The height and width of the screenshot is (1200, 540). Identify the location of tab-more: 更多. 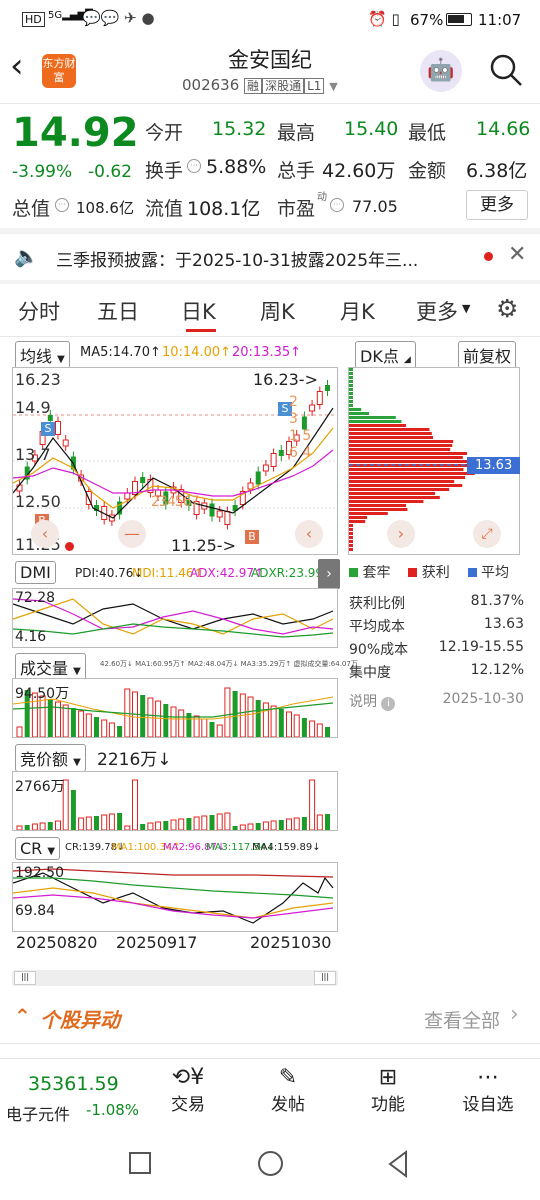
(437, 311).